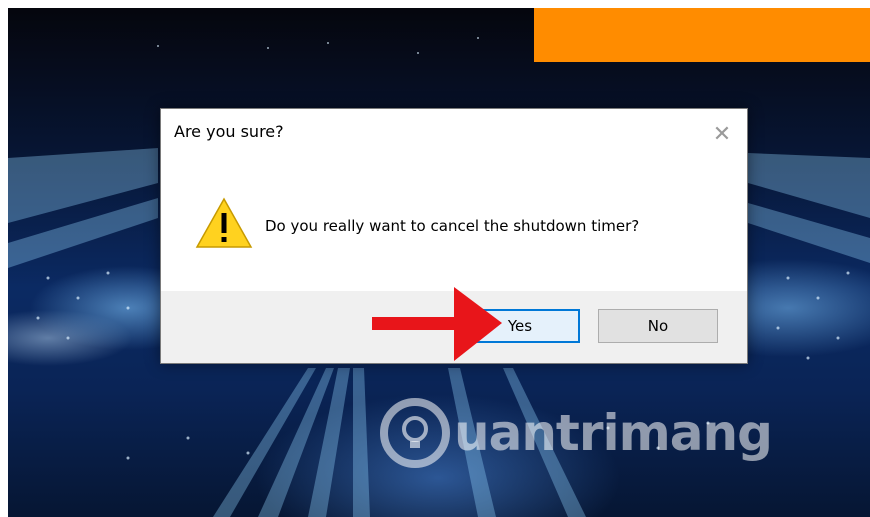 This screenshot has height=517, width=870. What do you see at coordinates (229, 131) in the screenshot?
I see `dialog-title: Are you sure?` at bounding box center [229, 131].